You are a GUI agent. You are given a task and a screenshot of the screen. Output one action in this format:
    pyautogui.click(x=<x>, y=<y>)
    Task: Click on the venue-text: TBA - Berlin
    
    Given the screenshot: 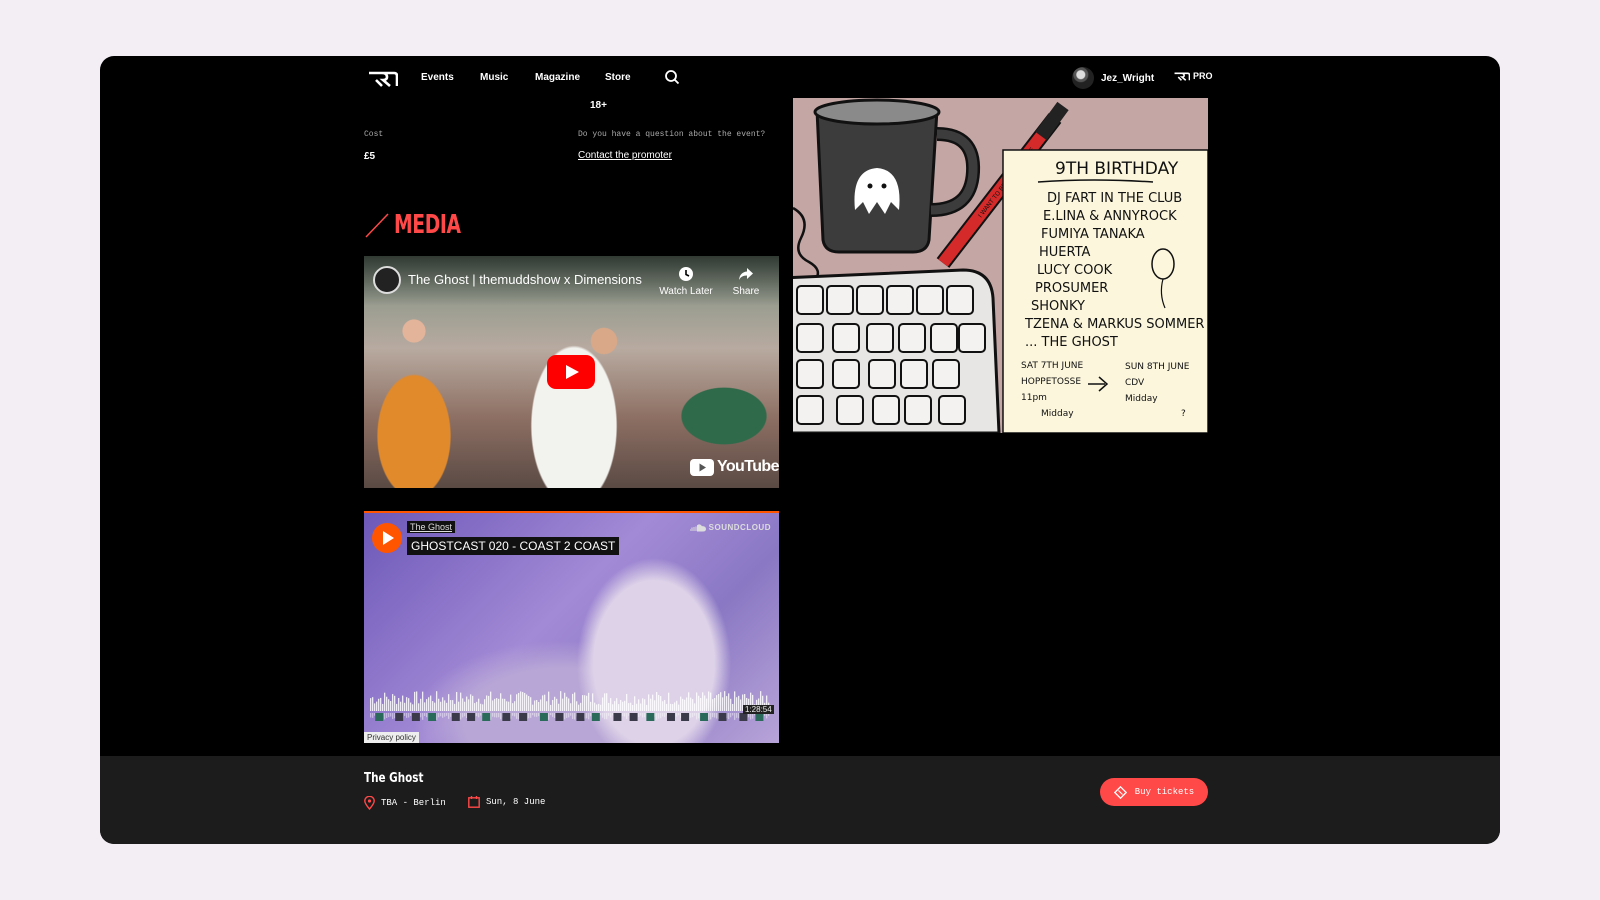 What is the action you would take?
    pyautogui.click(x=413, y=803)
    